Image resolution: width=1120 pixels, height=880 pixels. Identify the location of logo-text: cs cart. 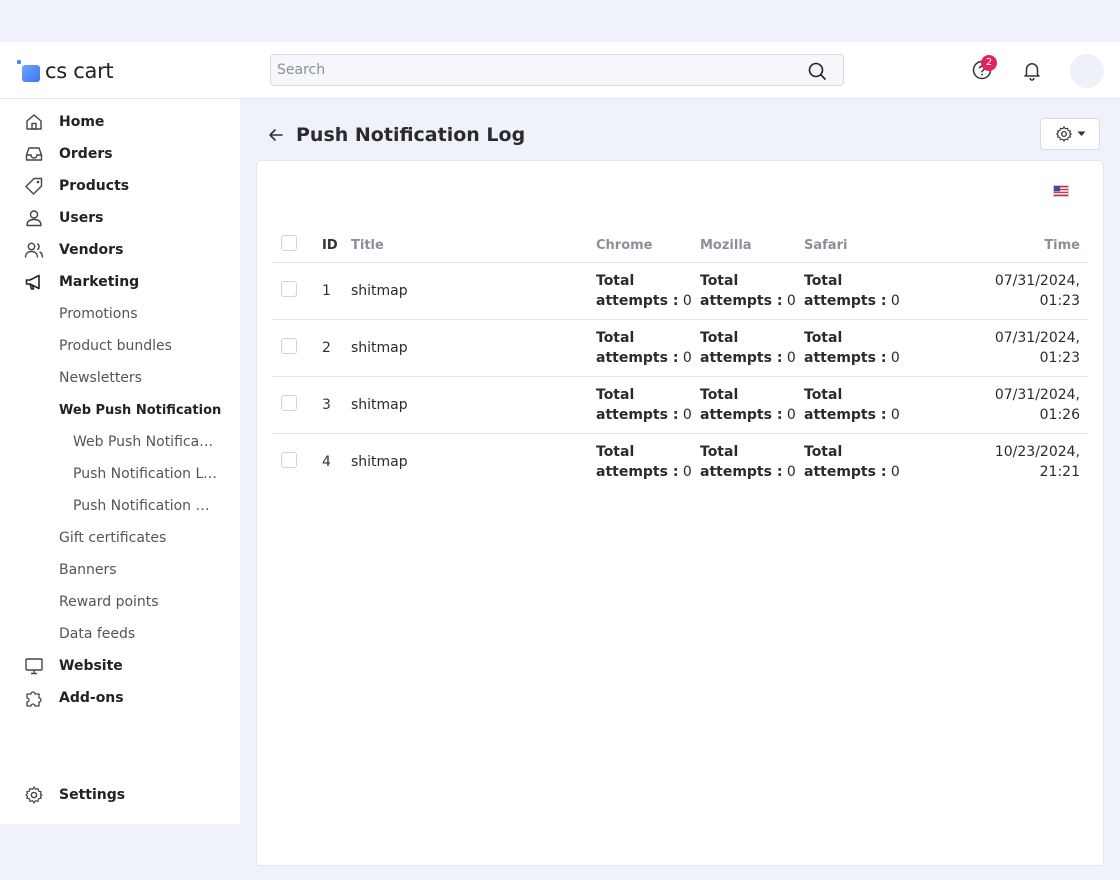
(79, 71).